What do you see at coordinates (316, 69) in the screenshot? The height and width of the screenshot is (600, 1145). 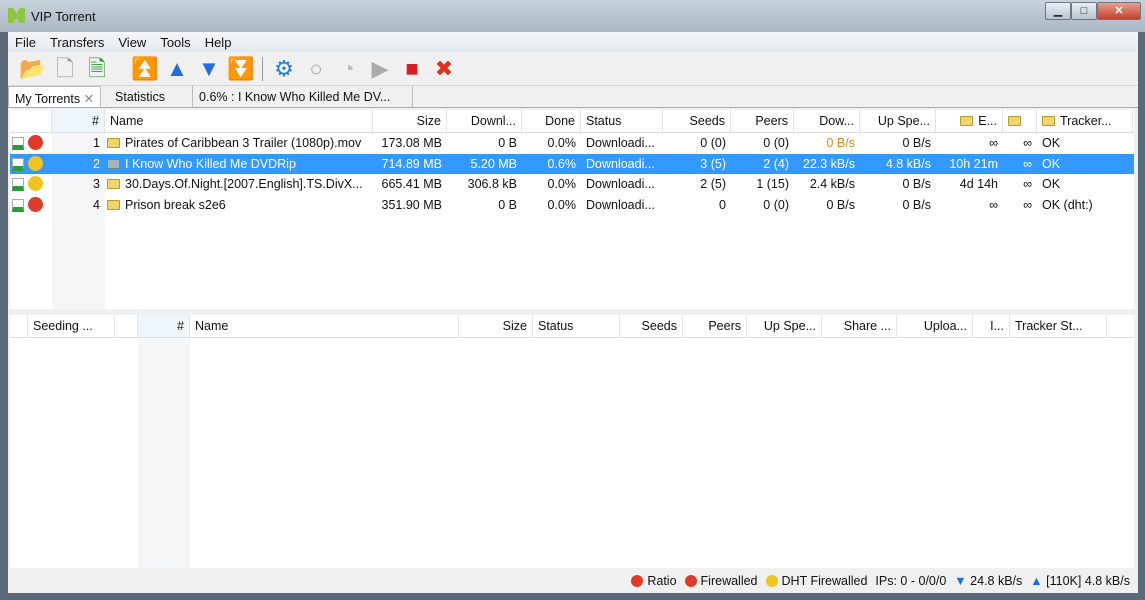 I see `queue-button: ○` at bounding box center [316, 69].